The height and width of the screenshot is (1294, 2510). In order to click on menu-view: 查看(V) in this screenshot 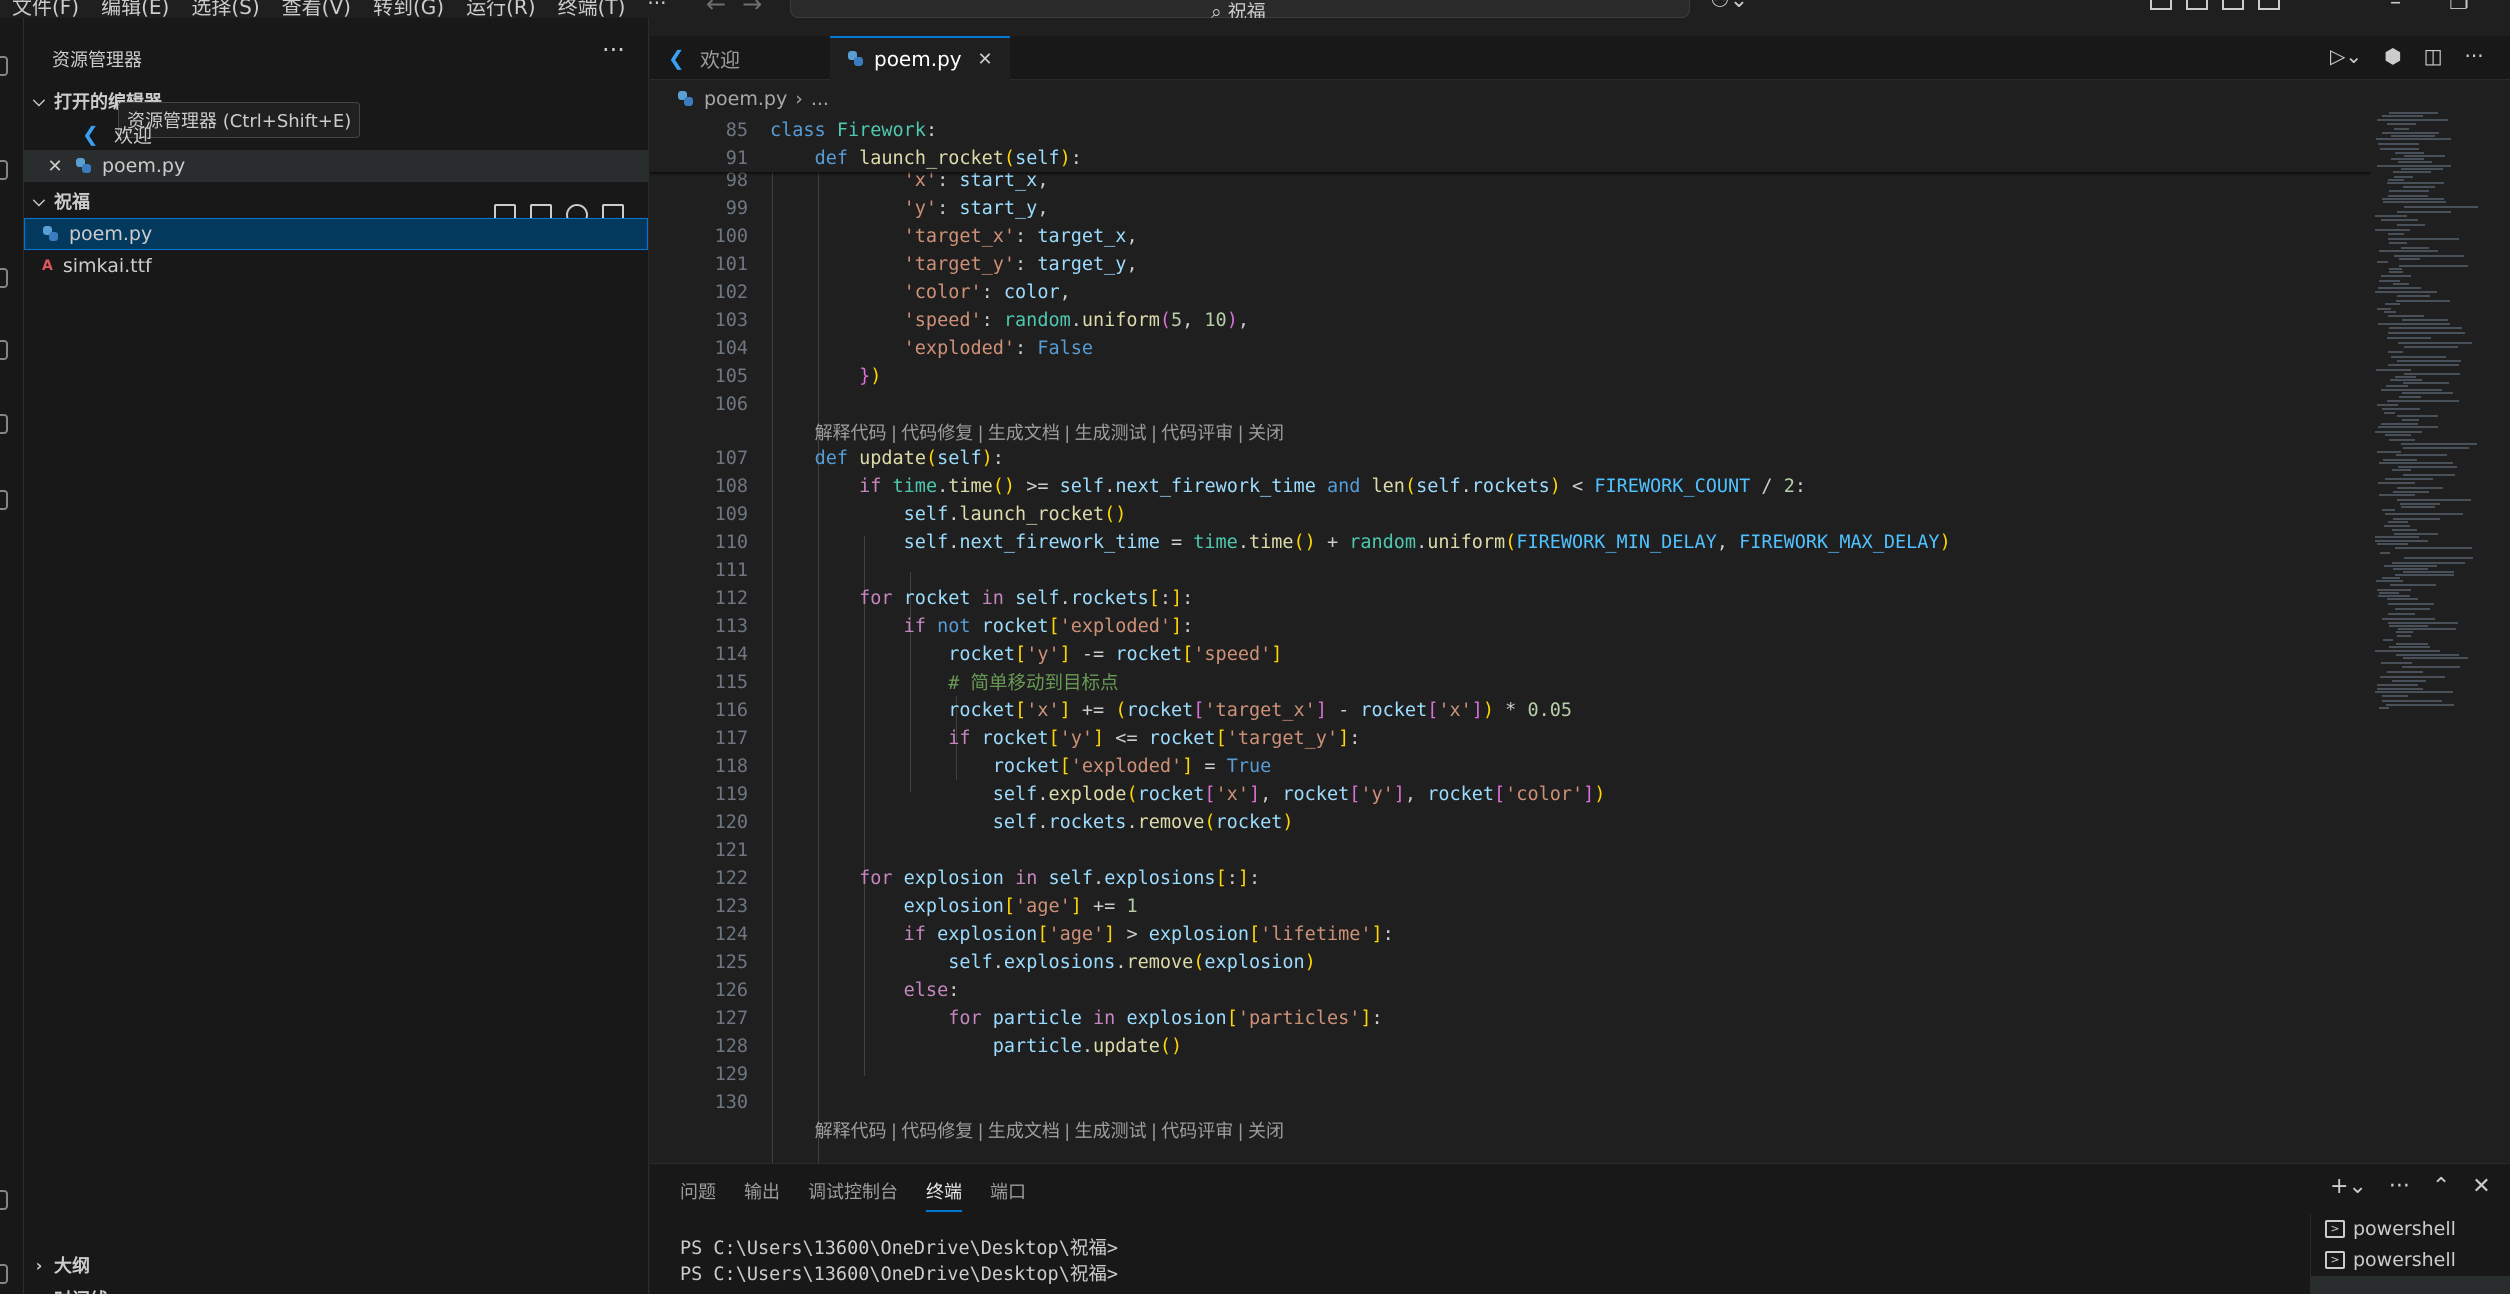, I will do `click(316, 9)`.